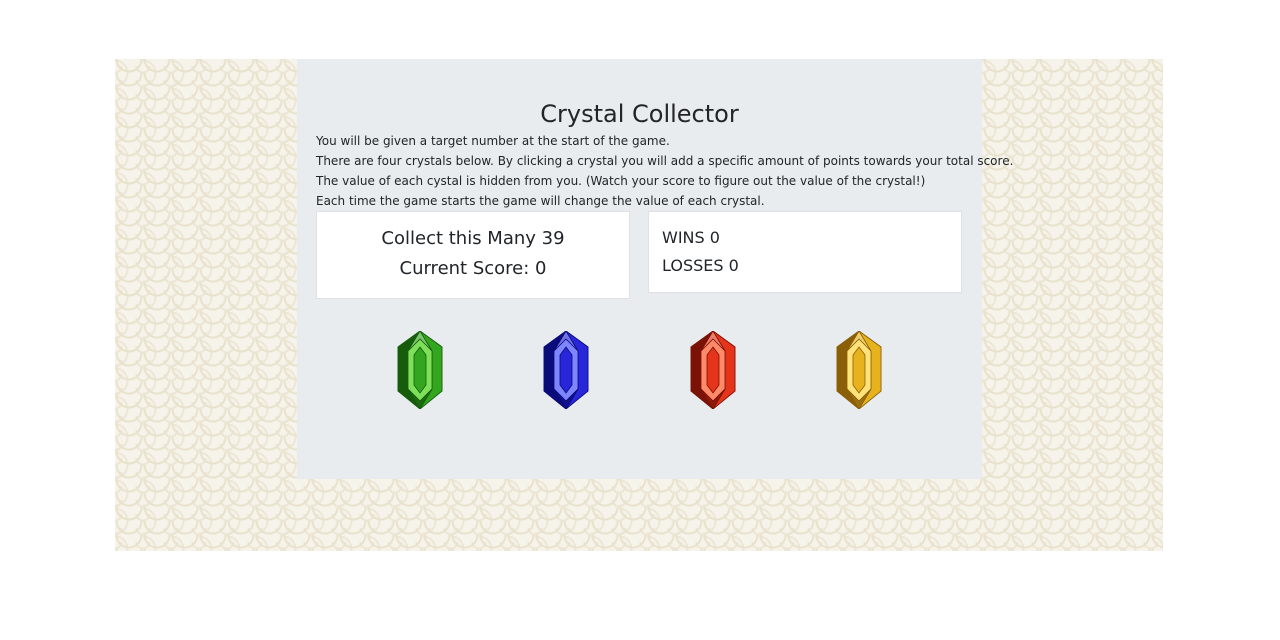  Describe the element at coordinates (541, 268) in the screenshot. I see `current-score-value: 0` at that location.